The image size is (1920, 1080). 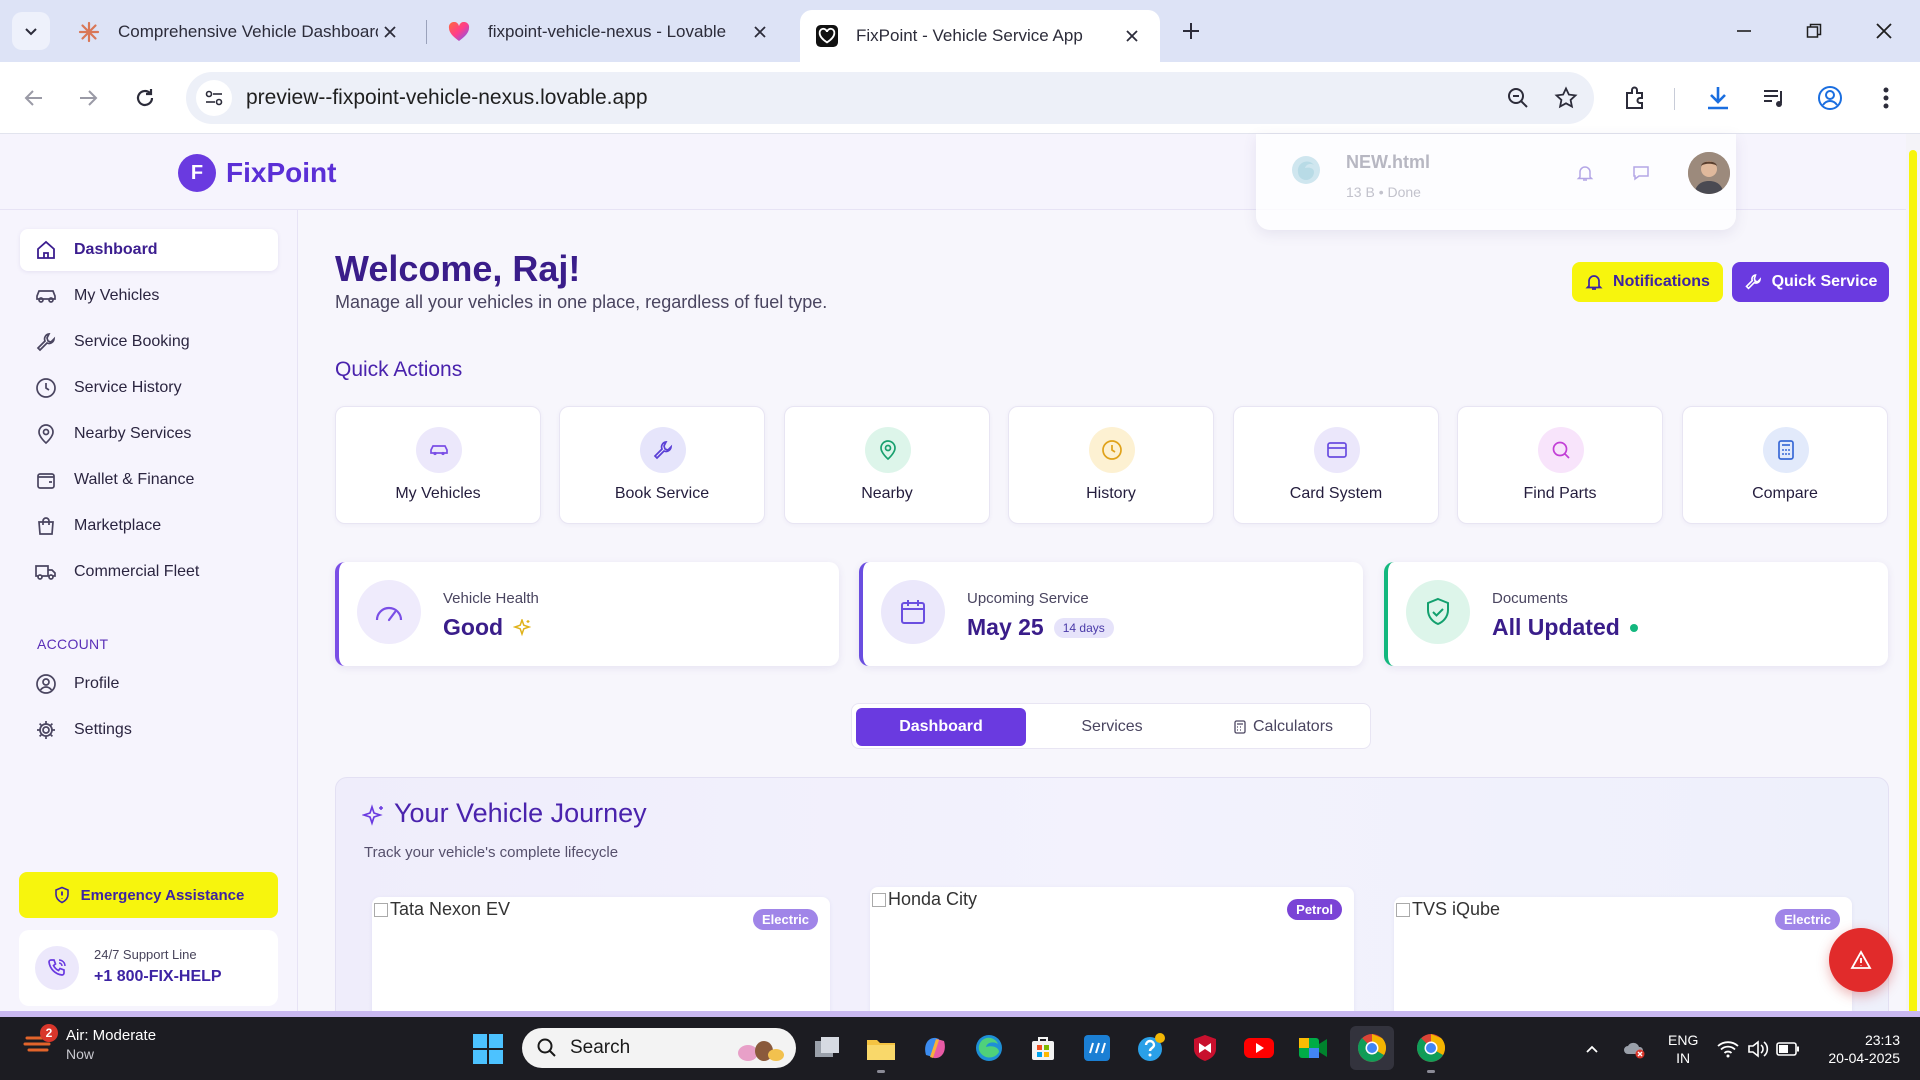 What do you see at coordinates (240, 32) in the screenshot?
I see `tab-claude: Comprehensive Vehicle Dashboard` at bounding box center [240, 32].